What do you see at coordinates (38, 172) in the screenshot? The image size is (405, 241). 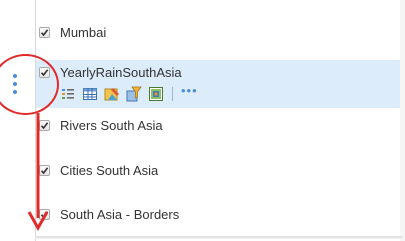 I see `annotation-down-arrow` at bounding box center [38, 172].